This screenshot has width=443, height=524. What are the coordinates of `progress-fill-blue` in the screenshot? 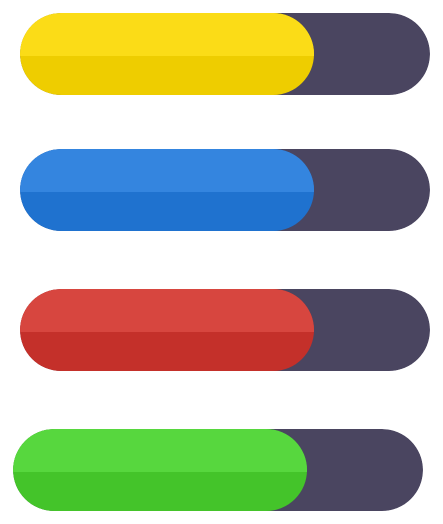 It's located at (167, 190).